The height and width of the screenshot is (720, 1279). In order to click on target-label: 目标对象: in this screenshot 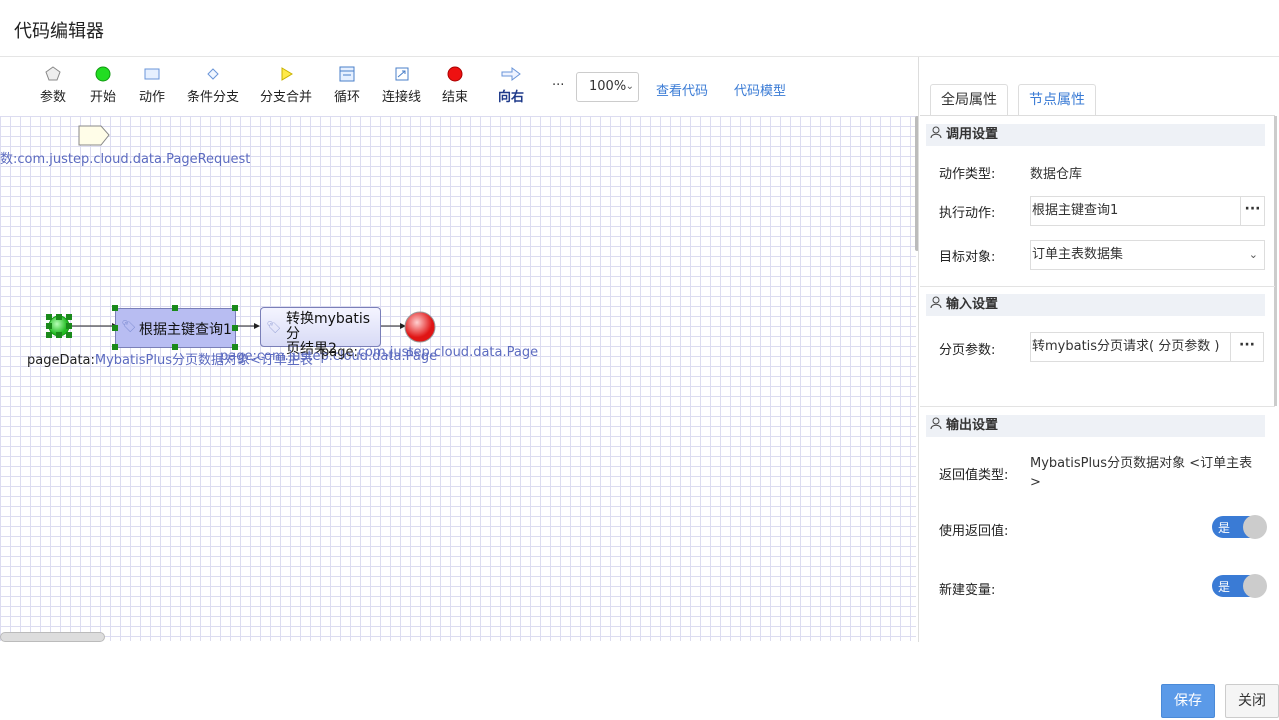, I will do `click(967, 257)`.